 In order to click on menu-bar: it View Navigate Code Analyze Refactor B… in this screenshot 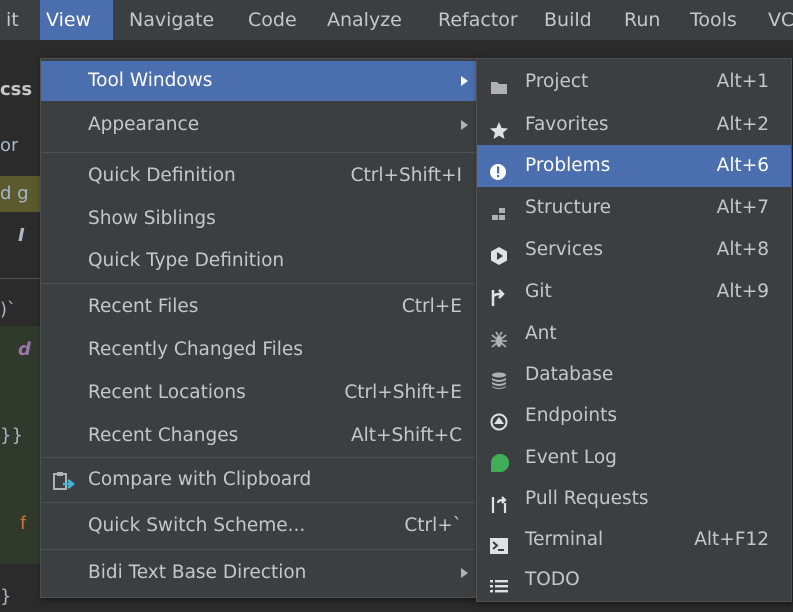, I will do `click(396, 20)`.